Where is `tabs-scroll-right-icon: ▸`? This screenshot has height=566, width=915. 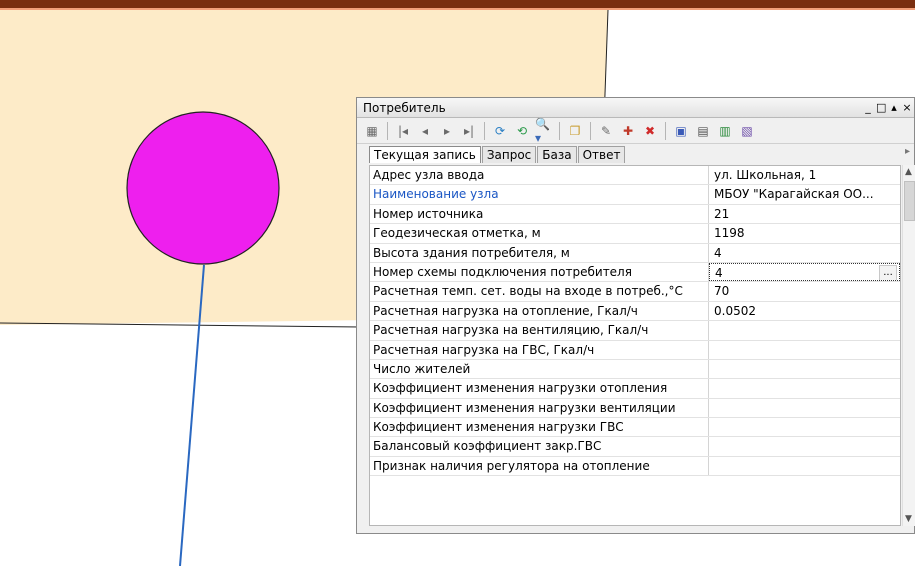 tabs-scroll-right-icon: ▸ is located at coordinates (907, 151).